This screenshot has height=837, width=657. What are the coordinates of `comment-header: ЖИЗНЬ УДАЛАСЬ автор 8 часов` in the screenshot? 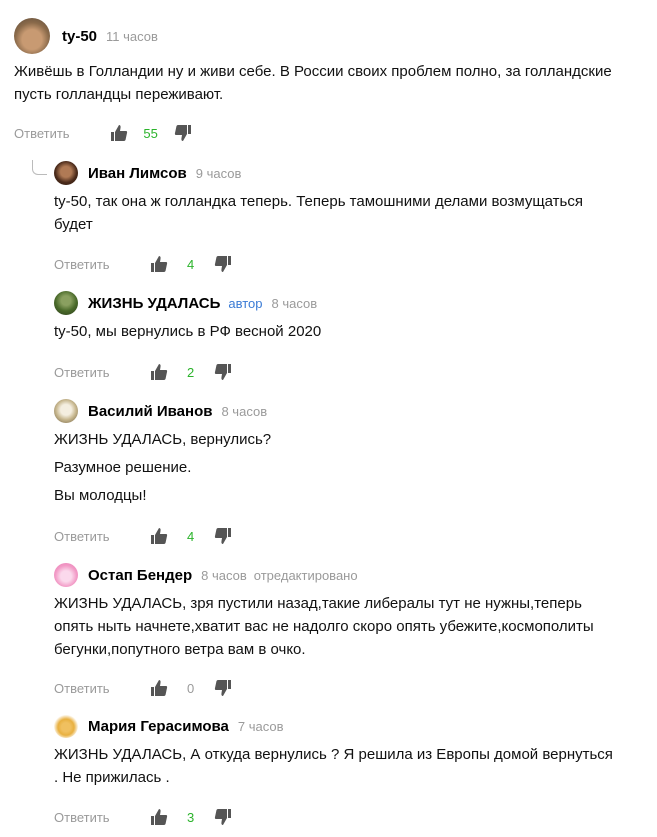 It's located at (334, 303).